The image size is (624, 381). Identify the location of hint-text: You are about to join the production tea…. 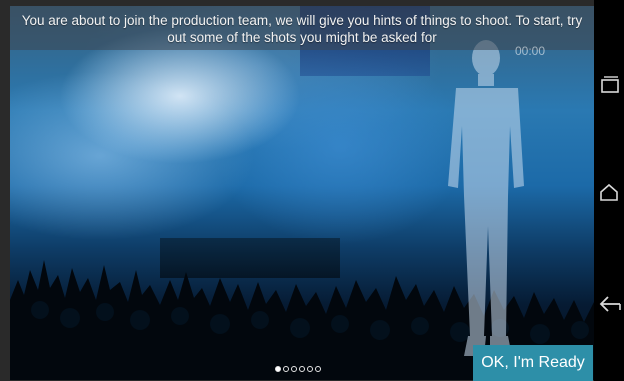
(302, 29).